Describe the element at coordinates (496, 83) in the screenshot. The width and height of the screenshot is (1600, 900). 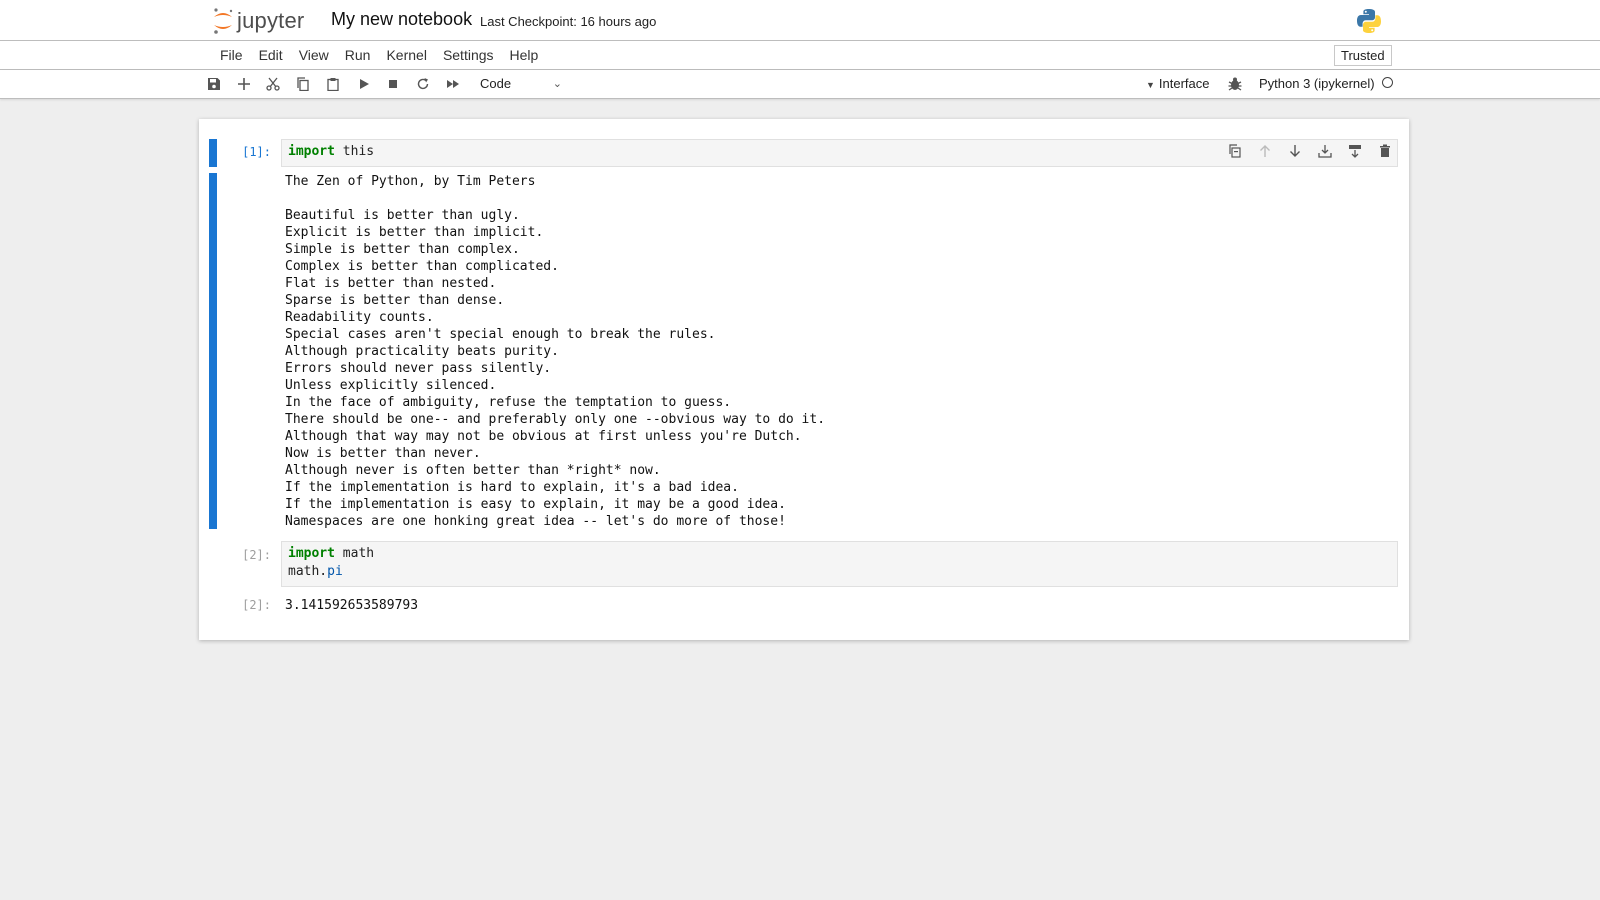
I see `cell-type-value: Code` at that location.